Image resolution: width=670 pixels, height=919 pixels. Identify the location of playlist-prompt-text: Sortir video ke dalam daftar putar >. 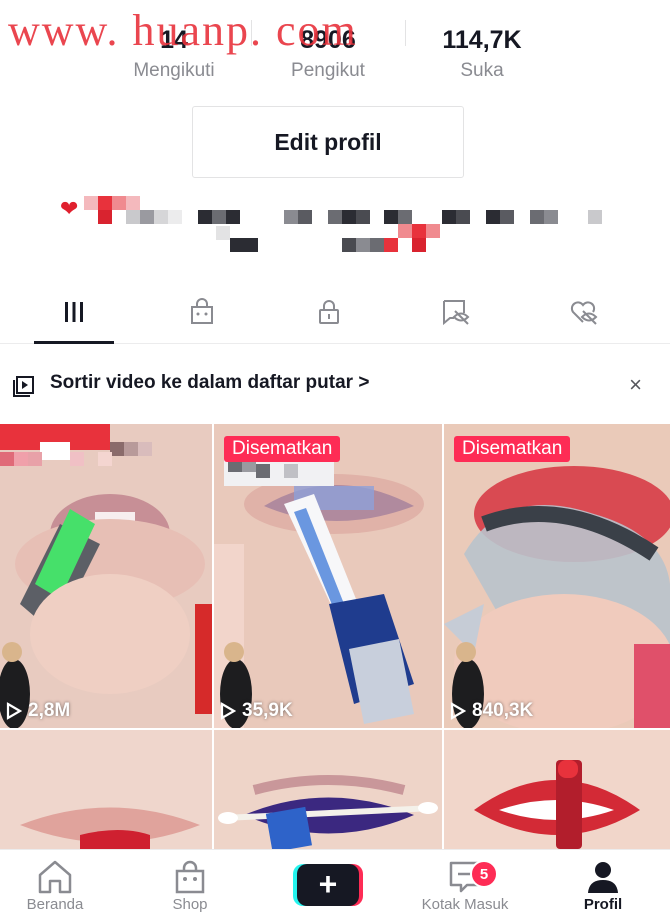
(209, 383).